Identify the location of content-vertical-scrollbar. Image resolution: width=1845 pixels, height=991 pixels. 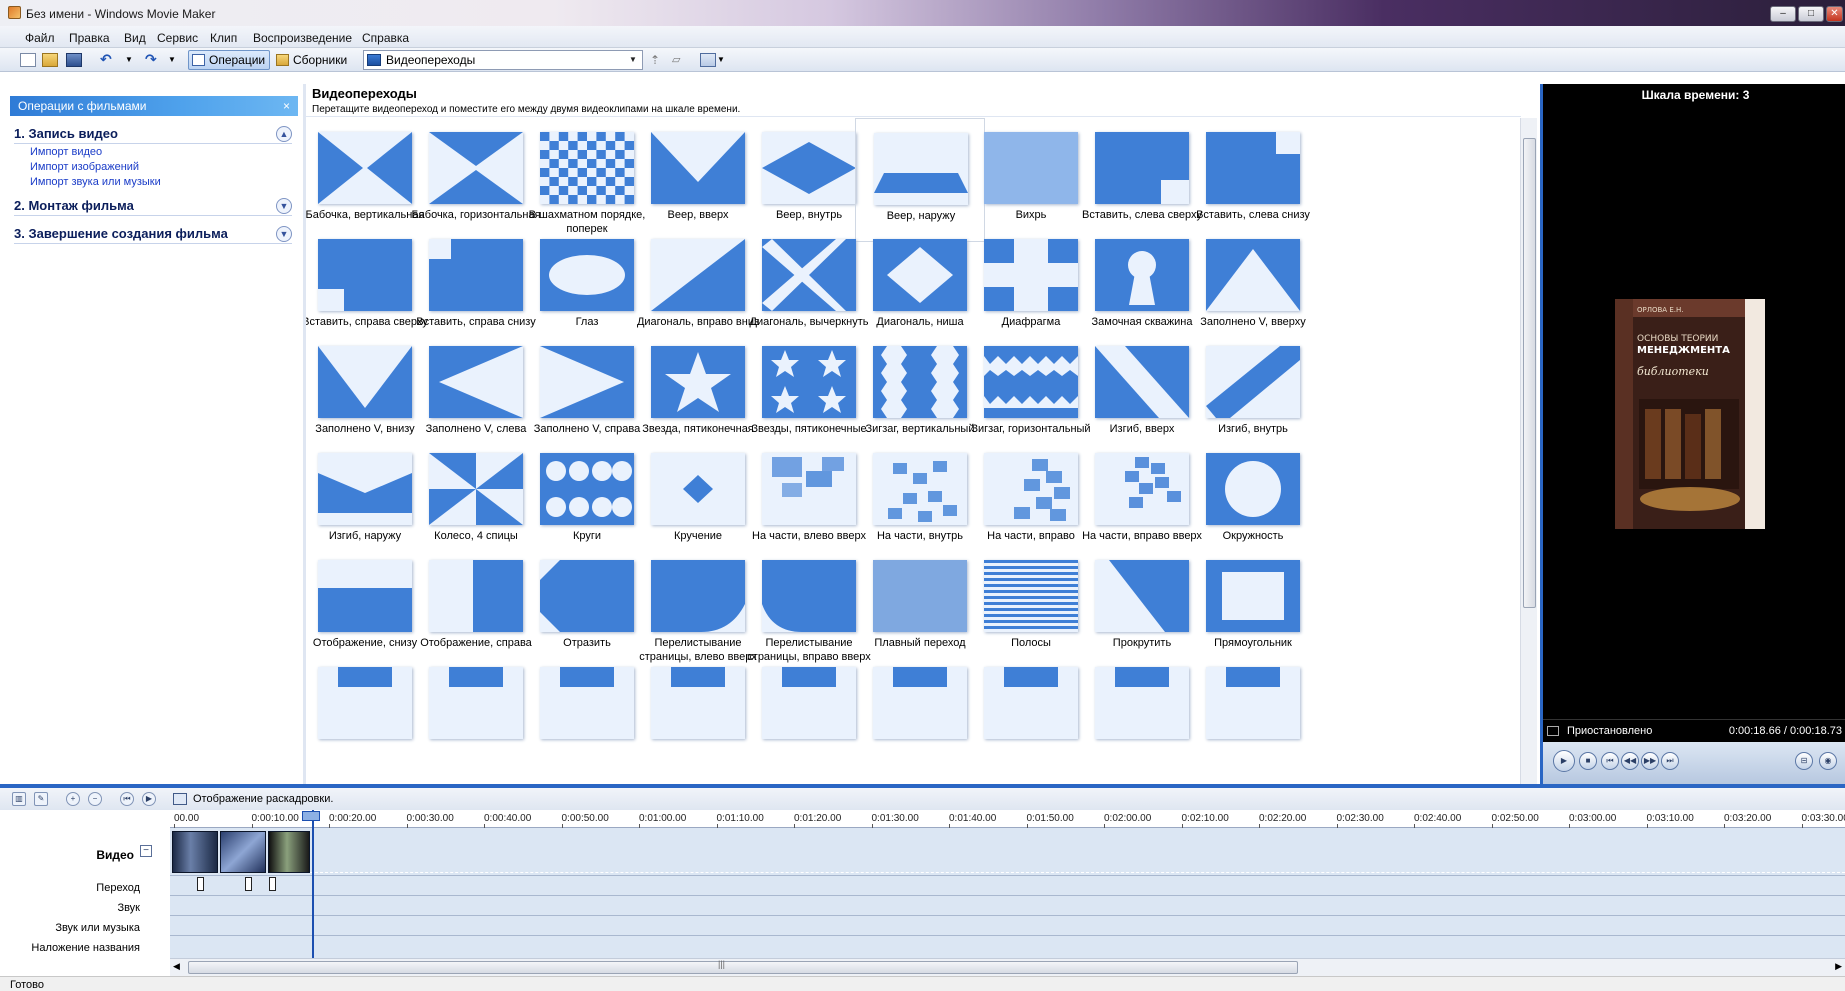
(1528, 451).